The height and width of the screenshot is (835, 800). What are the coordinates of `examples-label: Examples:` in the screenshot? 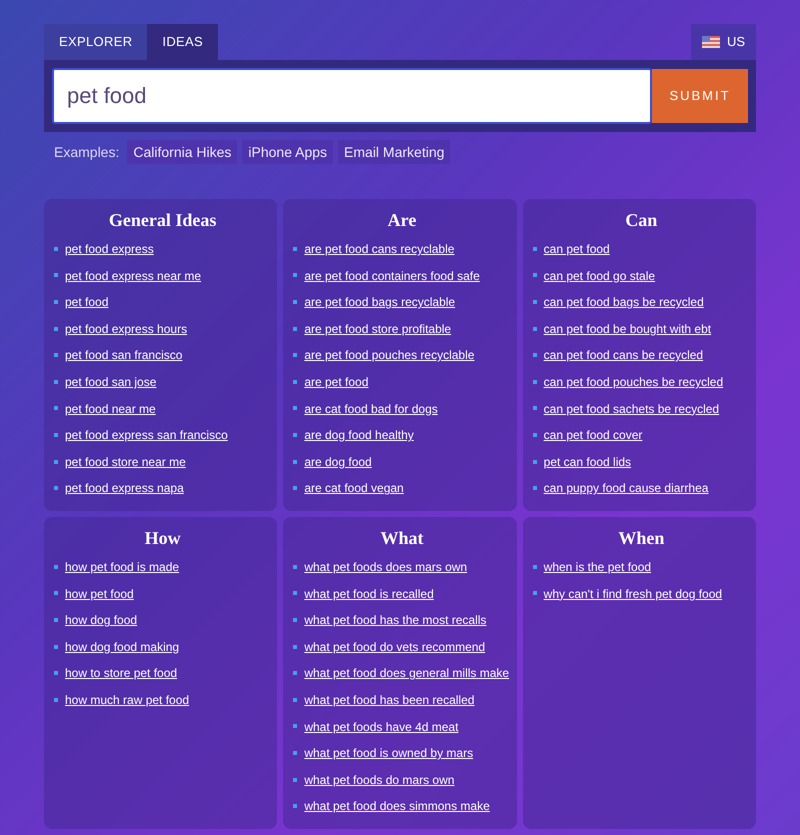 It's located at (87, 152).